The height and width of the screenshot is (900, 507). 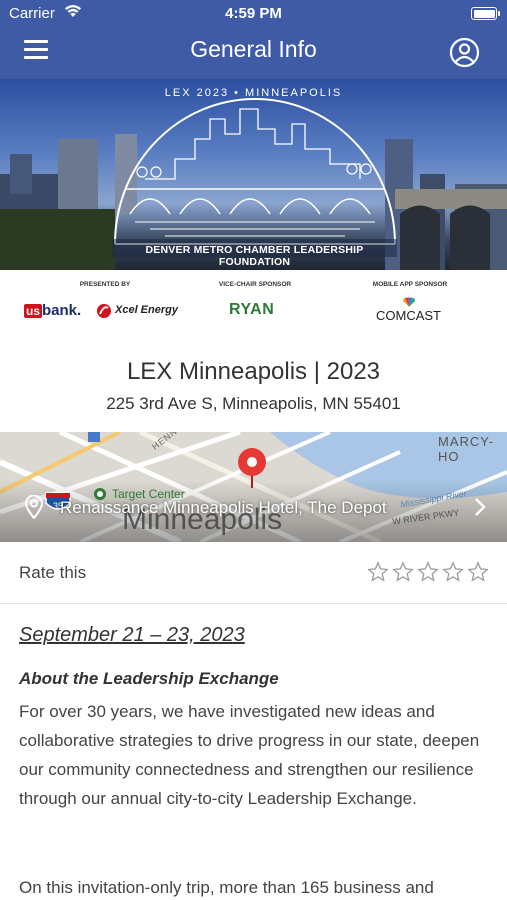 I want to click on star-1-icon, so click(x=378, y=572).